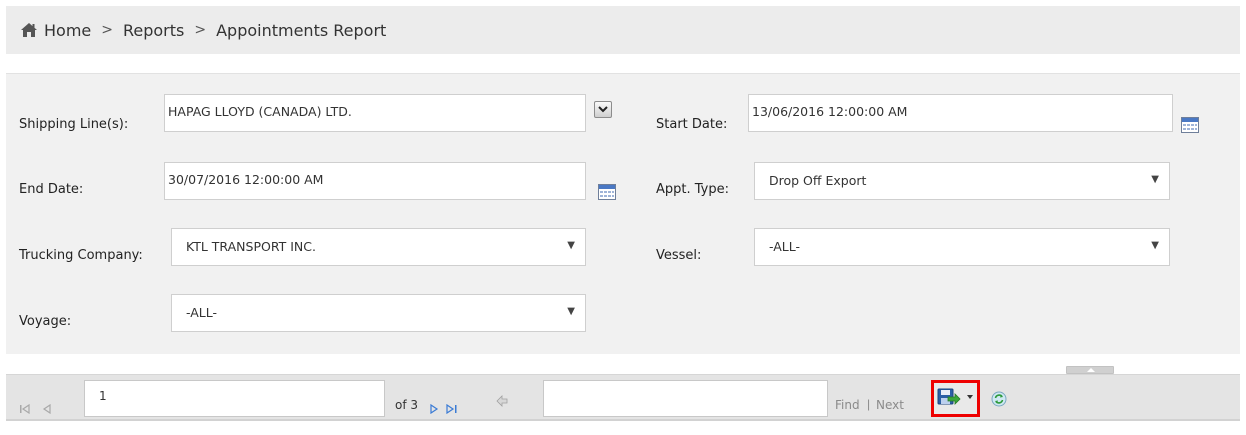 Image resolution: width=1246 pixels, height=435 pixels. I want to click on start-date-field: 13/06/2016 12:00:00 AM, so click(960, 113).